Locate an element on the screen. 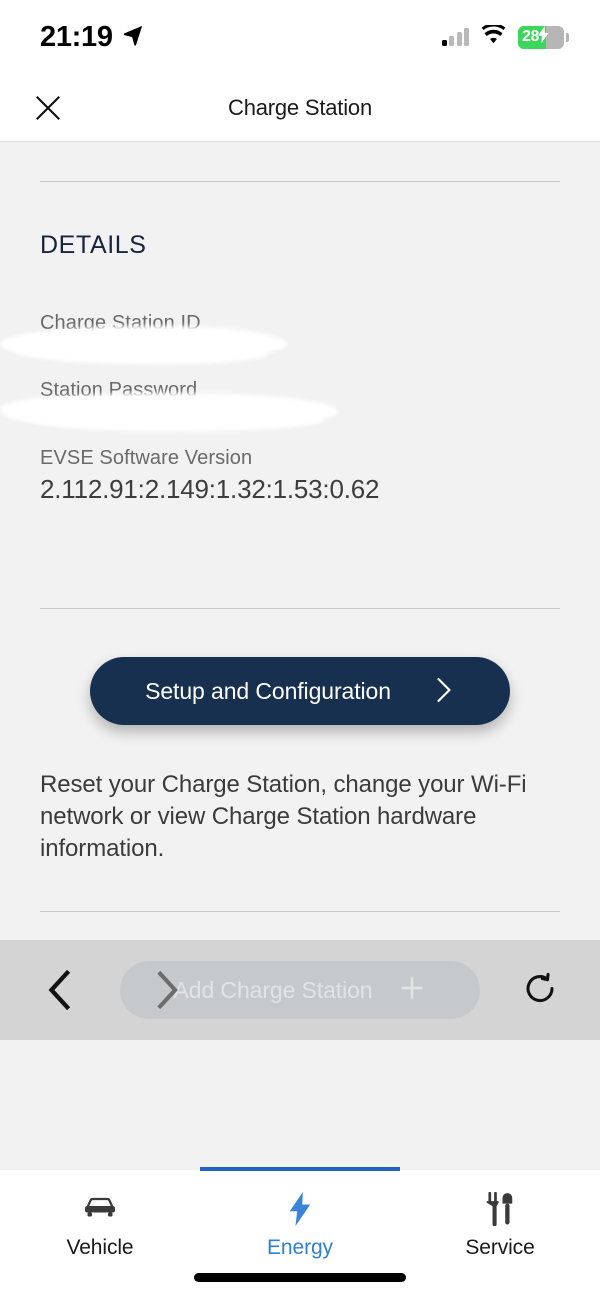 This screenshot has height=1300, width=600. status-bar-left: 21:19 is located at coordinates (92, 37).